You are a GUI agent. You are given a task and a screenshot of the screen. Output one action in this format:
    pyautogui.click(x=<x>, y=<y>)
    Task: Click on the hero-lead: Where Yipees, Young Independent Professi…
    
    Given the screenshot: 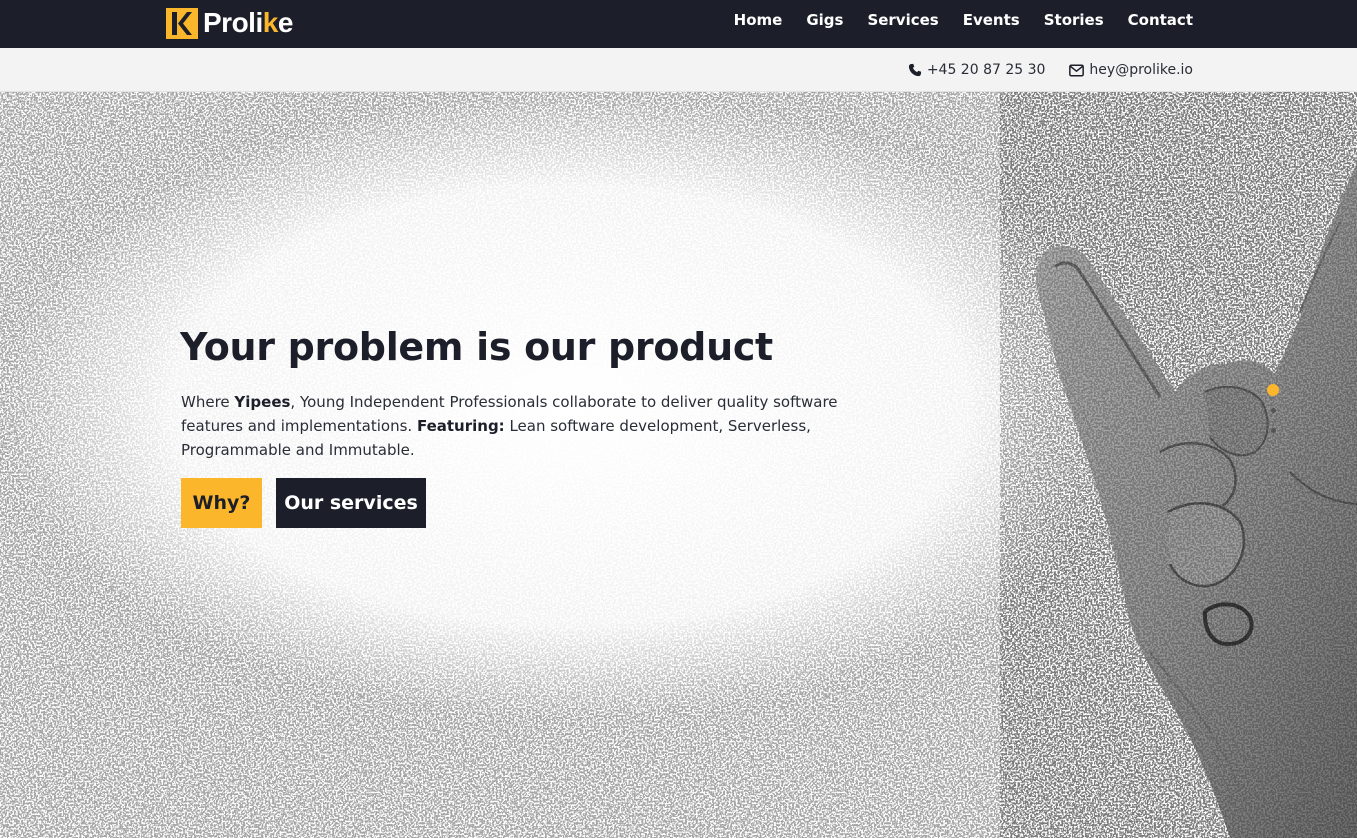 What is the action you would take?
    pyautogui.click(x=511, y=426)
    